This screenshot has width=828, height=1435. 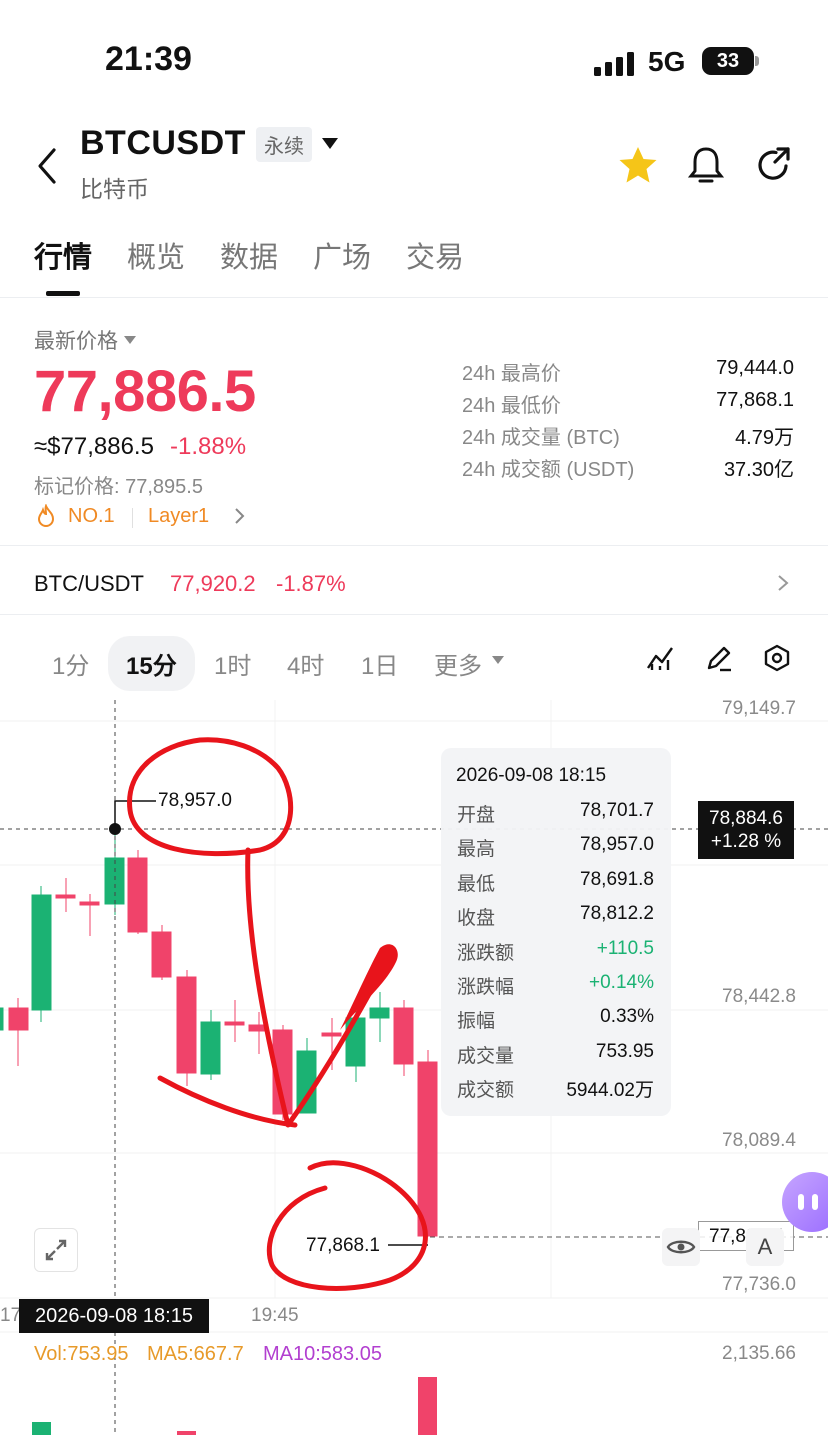 What do you see at coordinates (498, 660) in the screenshot?
I see `more-dropdown-icon` at bounding box center [498, 660].